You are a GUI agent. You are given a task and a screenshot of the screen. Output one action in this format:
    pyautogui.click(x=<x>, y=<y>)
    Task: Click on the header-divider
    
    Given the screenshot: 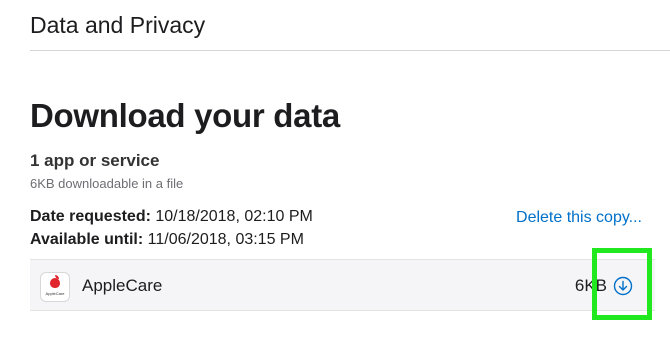 What is the action you would take?
    pyautogui.click(x=350, y=50)
    